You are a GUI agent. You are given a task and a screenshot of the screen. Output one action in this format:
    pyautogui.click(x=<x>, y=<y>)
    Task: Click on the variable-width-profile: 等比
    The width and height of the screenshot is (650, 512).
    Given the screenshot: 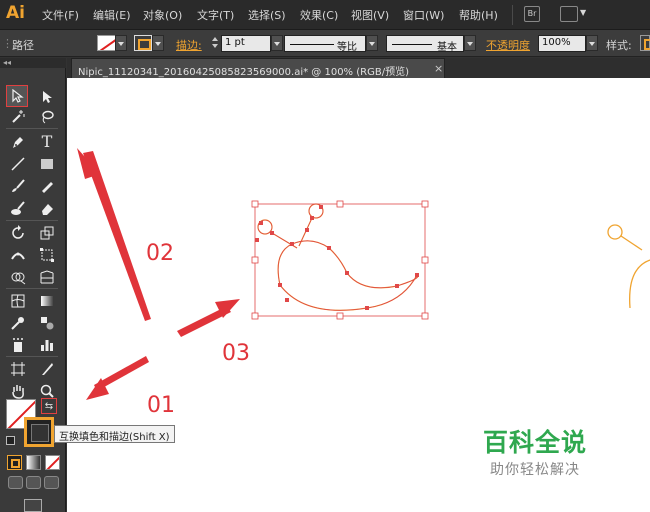 What is the action you would take?
    pyautogui.click(x=325, y=44)
    